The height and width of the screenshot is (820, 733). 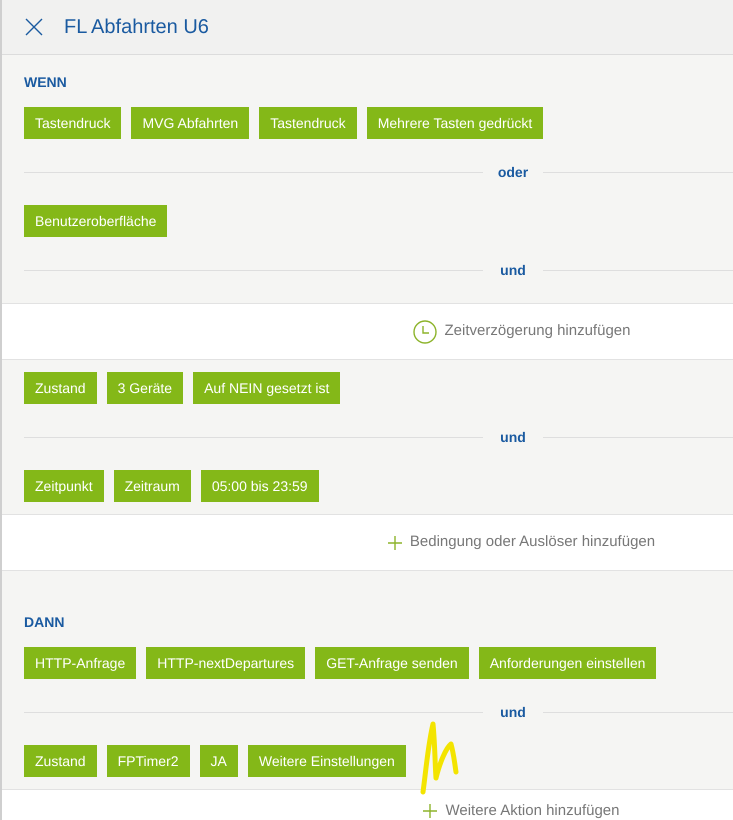 I want to click on condition-chip: HTTP-nextDepartures, so click(x=226, y=663).